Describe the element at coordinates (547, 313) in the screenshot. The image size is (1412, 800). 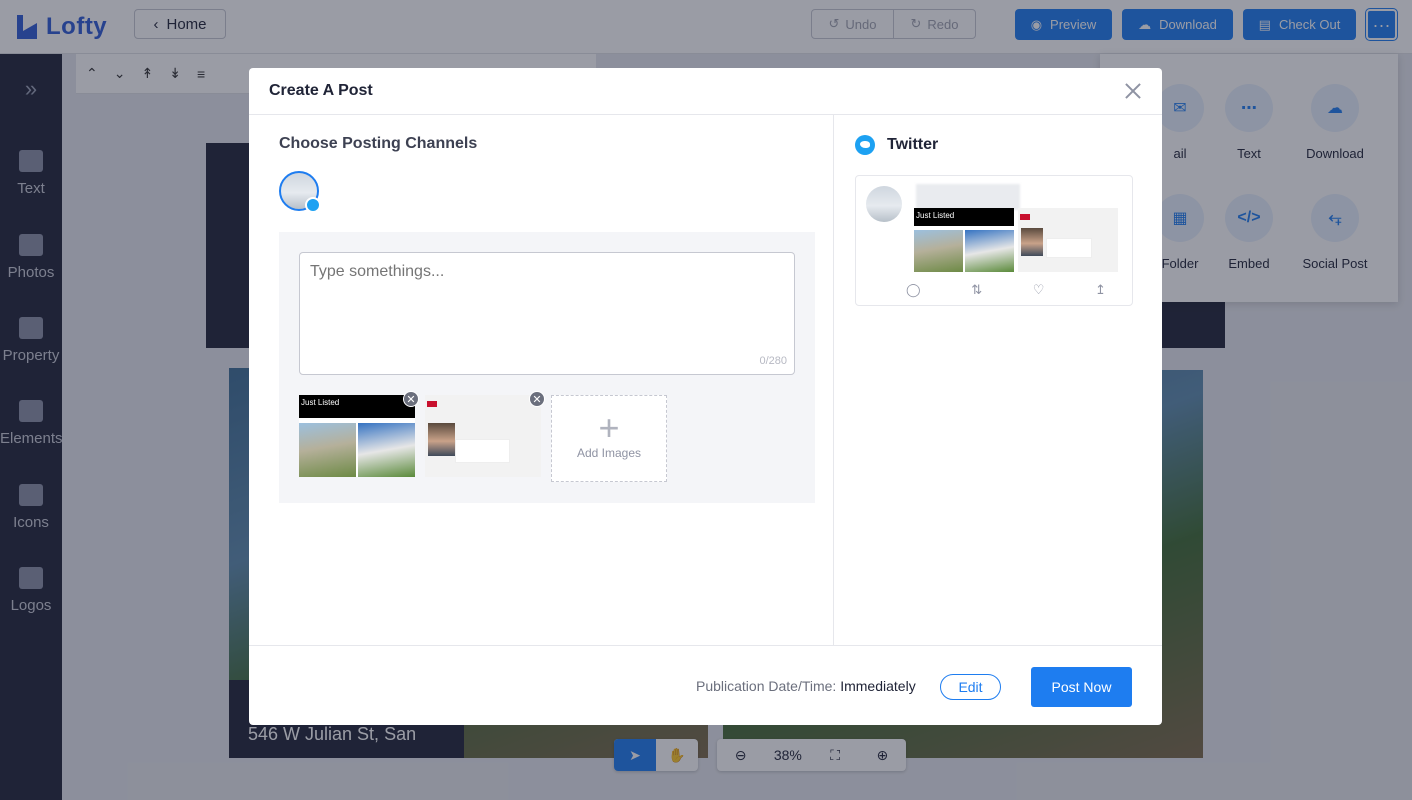
I see `post-text-input` at that location.